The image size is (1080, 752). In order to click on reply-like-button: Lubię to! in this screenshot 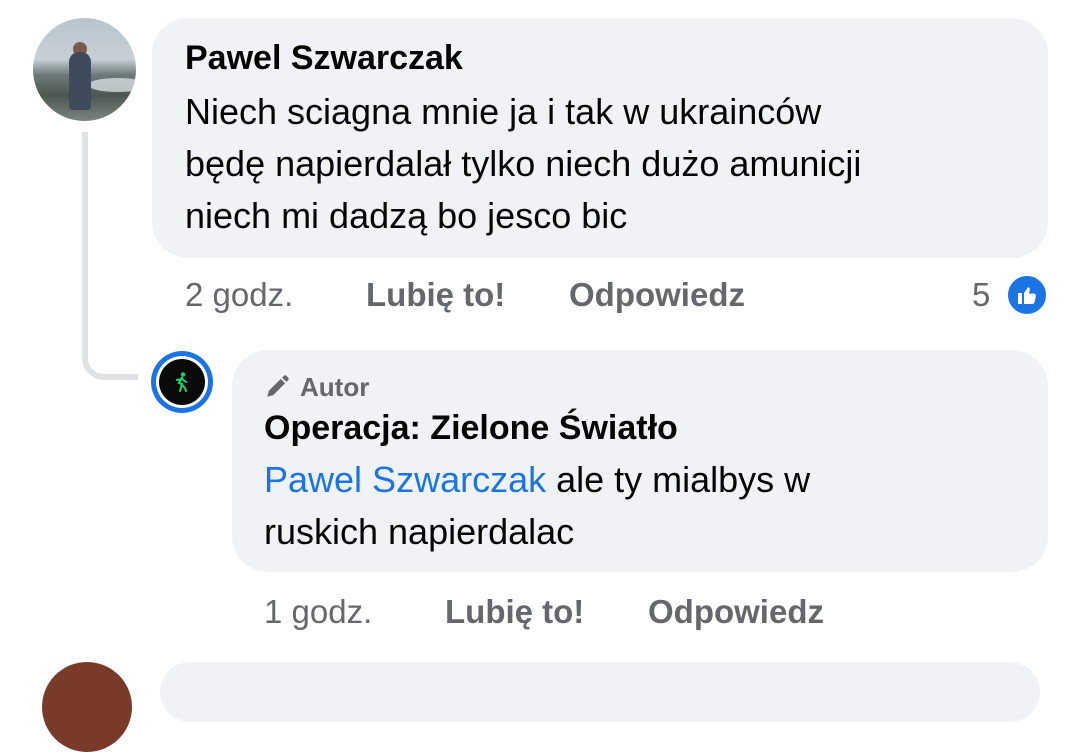, I will do `click(514, 612)`.